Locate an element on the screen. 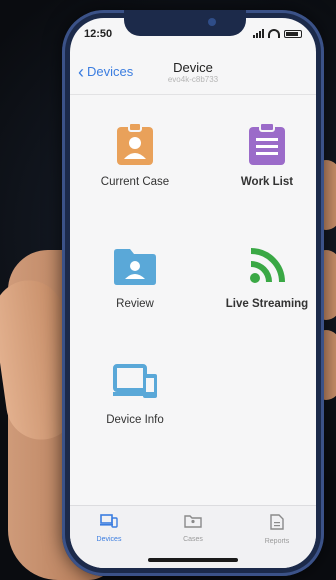 The width and height of the screenshot is (336, 580). battery-icon is located at coordinates (293, 33).